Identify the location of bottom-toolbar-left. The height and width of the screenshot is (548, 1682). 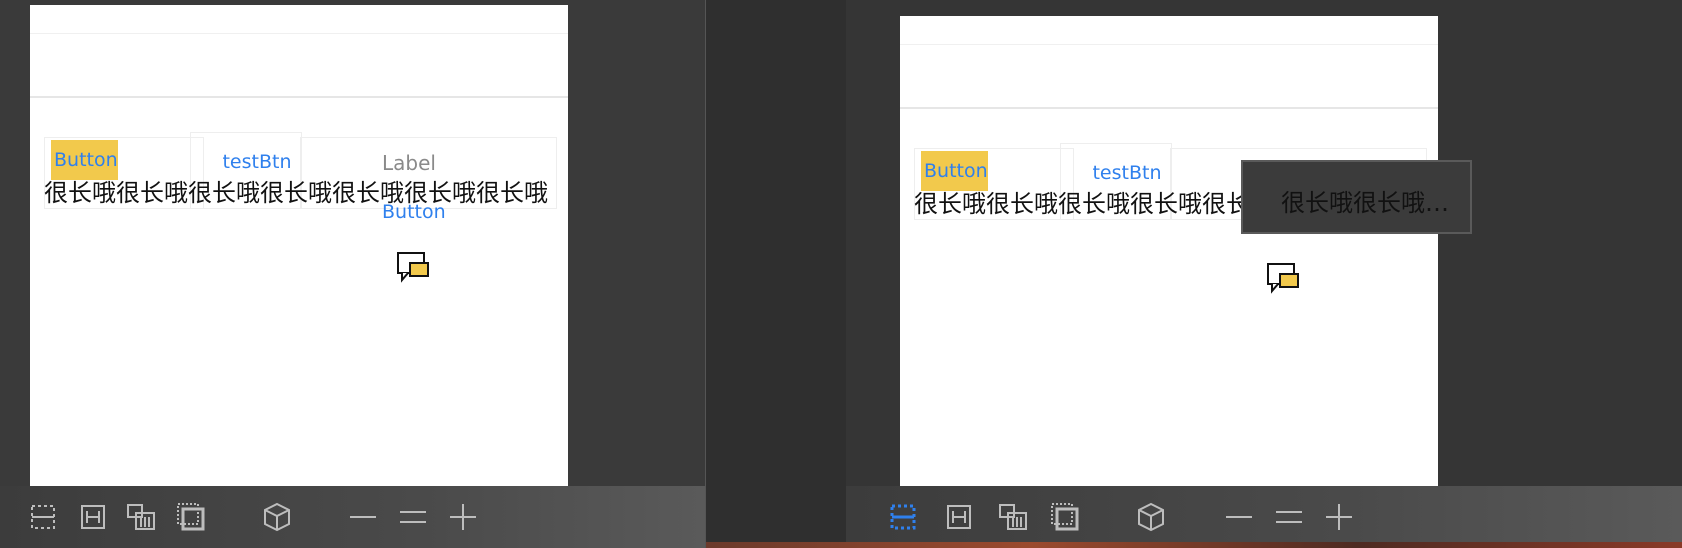
(352, 517).